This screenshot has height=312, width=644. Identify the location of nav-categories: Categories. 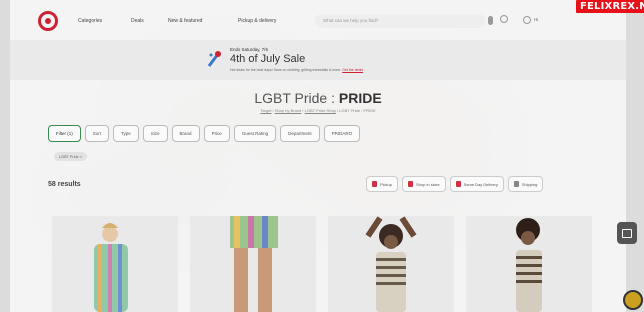
(90, 21).